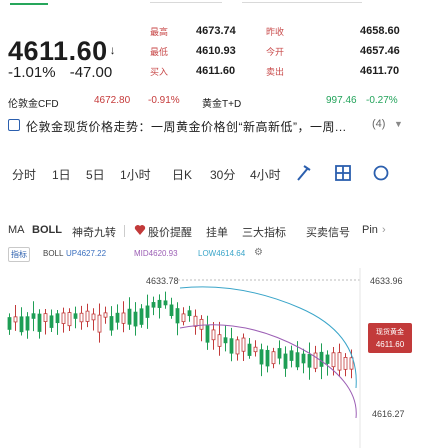 The image size is (426, 448). What do you see at coordinates (61, 174) in the screenshot?
I see `tab-1d: 1日` at bounding box center [61, 174].